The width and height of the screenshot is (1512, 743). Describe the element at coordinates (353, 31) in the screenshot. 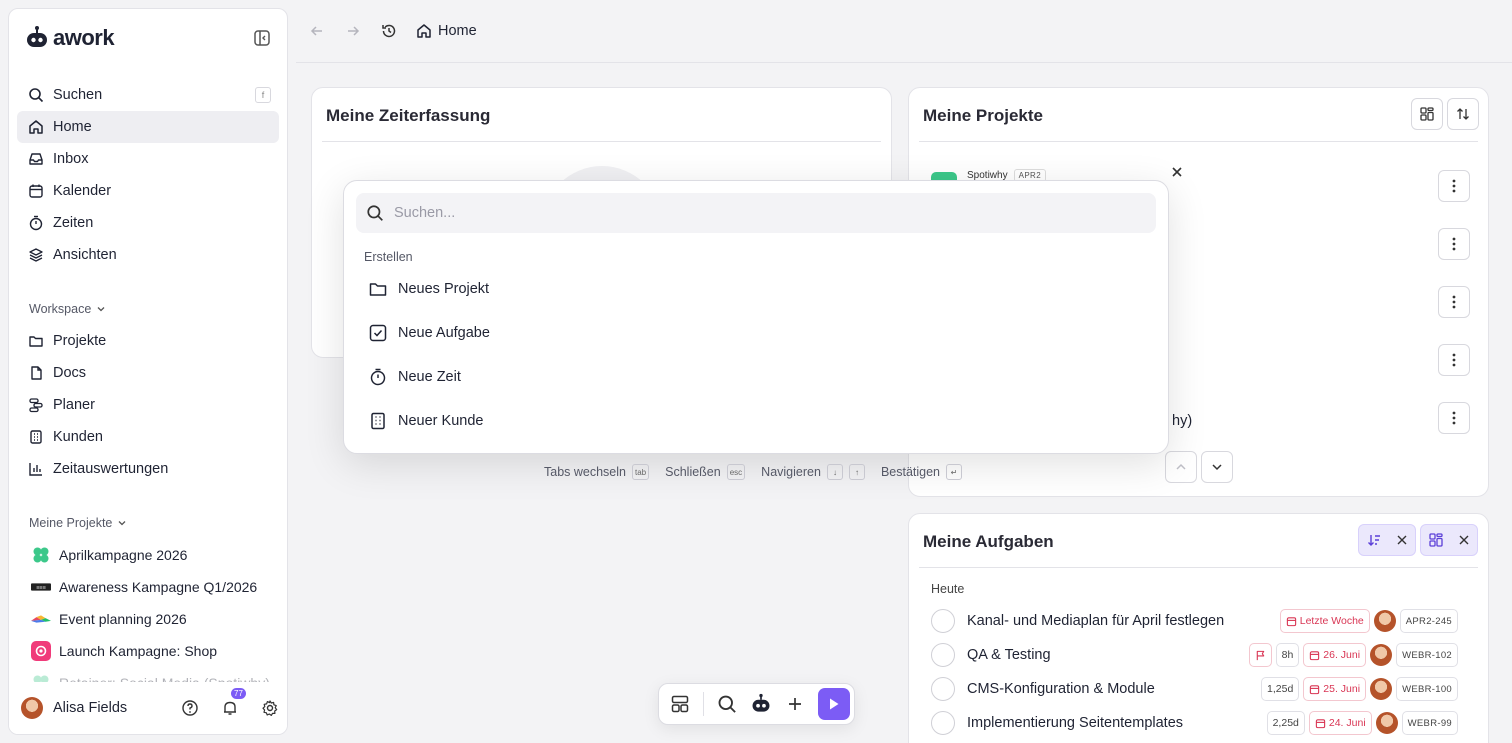

I see `forward-arrow-icon` at that location.